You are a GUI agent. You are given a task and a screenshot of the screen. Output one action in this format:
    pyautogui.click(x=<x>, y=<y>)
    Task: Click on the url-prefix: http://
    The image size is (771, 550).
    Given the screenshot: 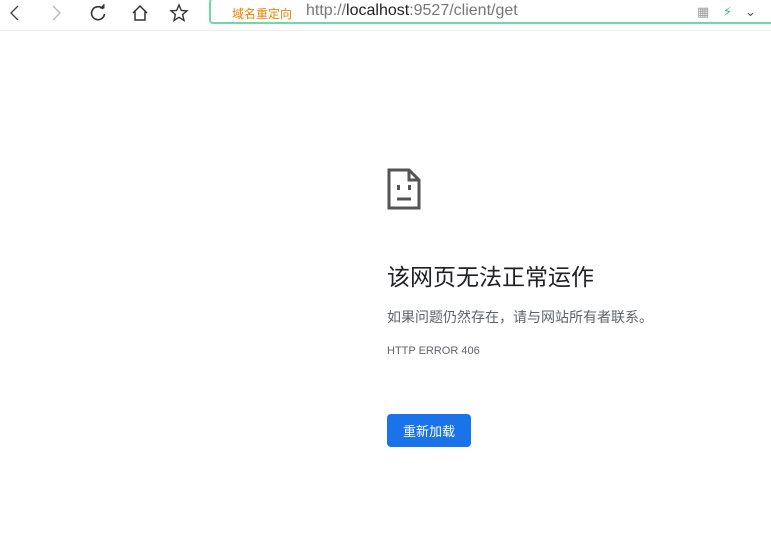 What is the action you would take?
    pyautogui.click(x=326, y=10)
    